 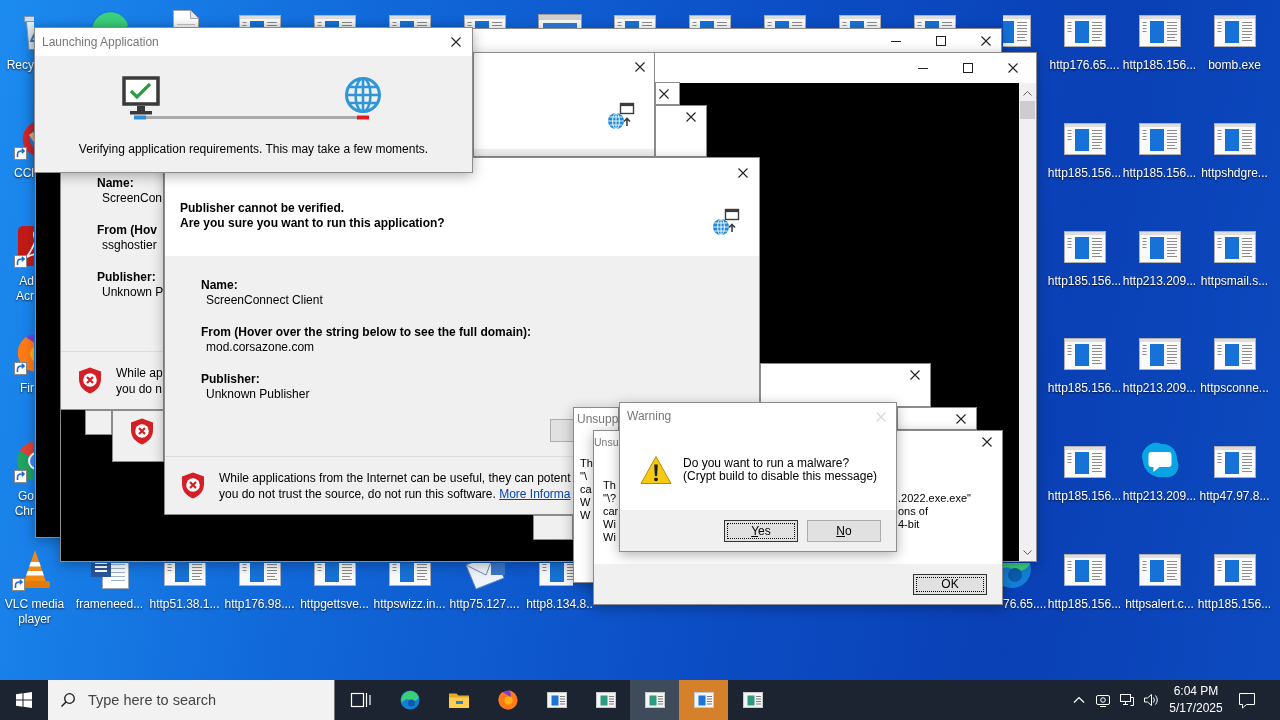 I want to click on message-text: ons of, so click(x=913, y=511).